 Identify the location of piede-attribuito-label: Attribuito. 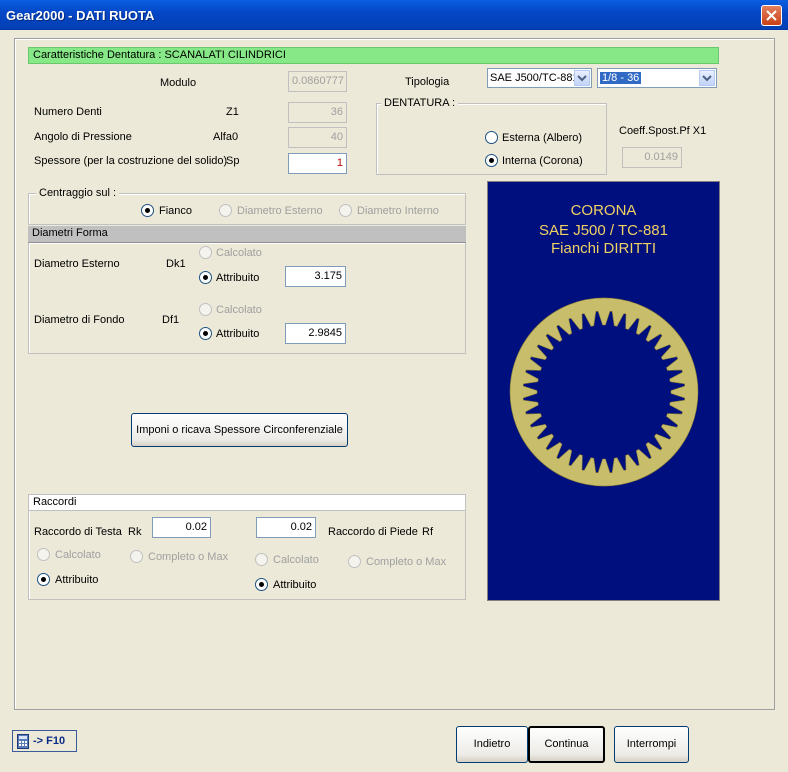
(295, 585).